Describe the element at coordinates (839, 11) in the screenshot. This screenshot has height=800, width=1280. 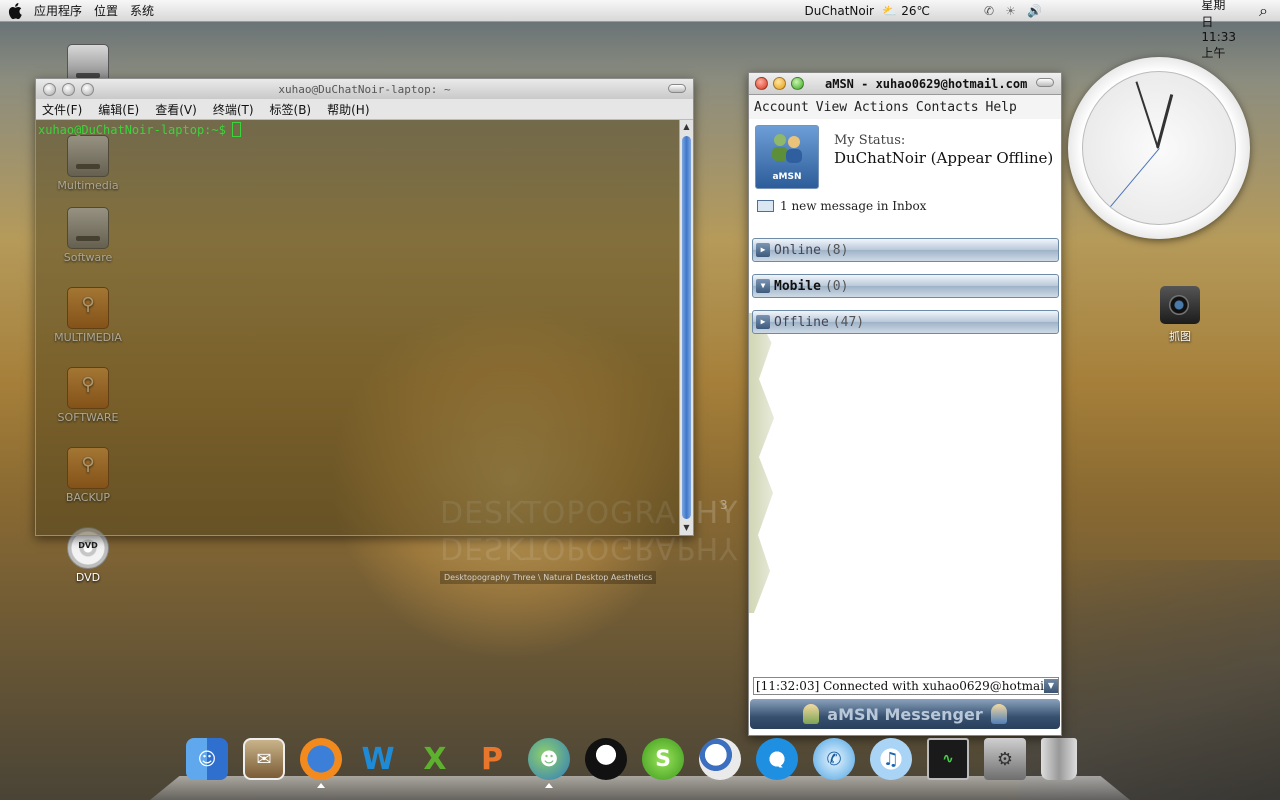
I see `panel-username: DuChatNoir` at that location.